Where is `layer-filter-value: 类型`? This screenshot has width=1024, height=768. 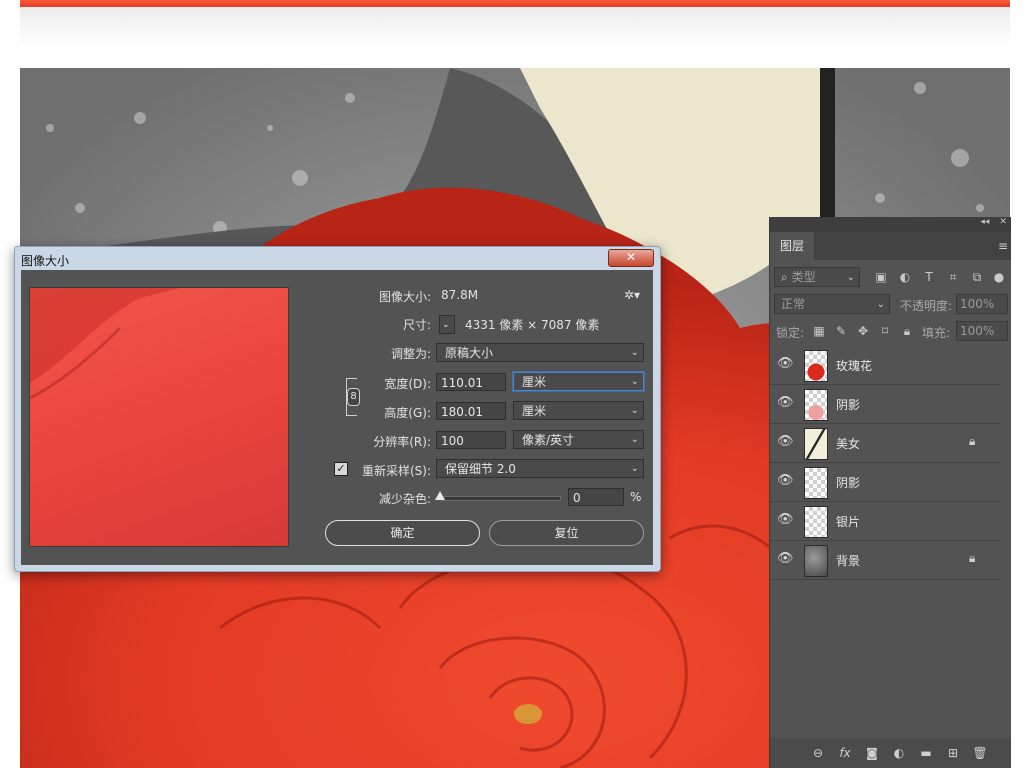 layer-filter-value: 类型 is located at coordinates (803, 277).